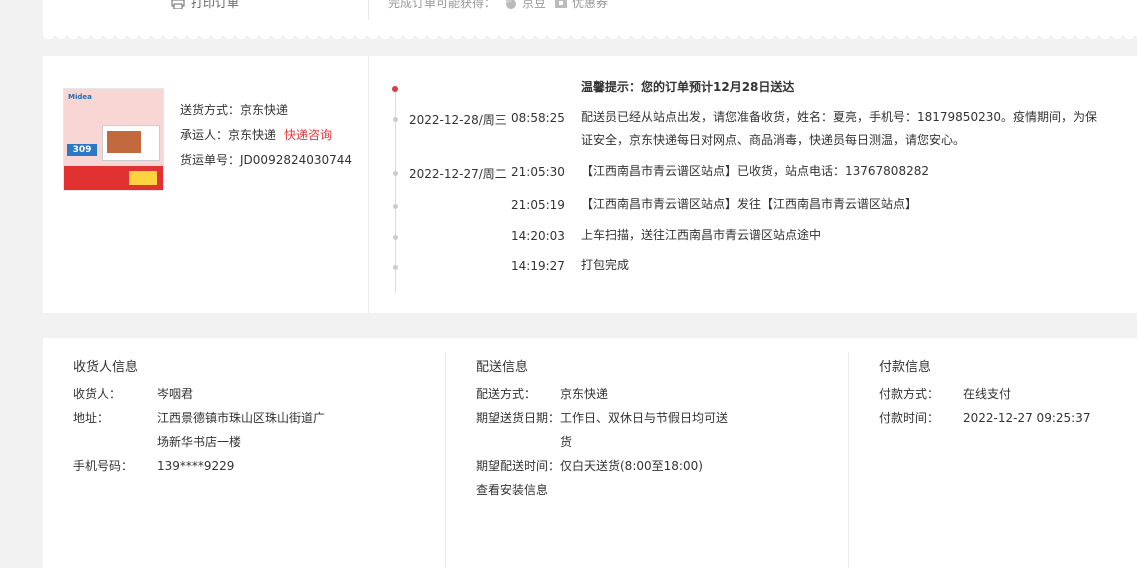  I want to click on shipping-method-value: 京东快递, so click(264, 110).